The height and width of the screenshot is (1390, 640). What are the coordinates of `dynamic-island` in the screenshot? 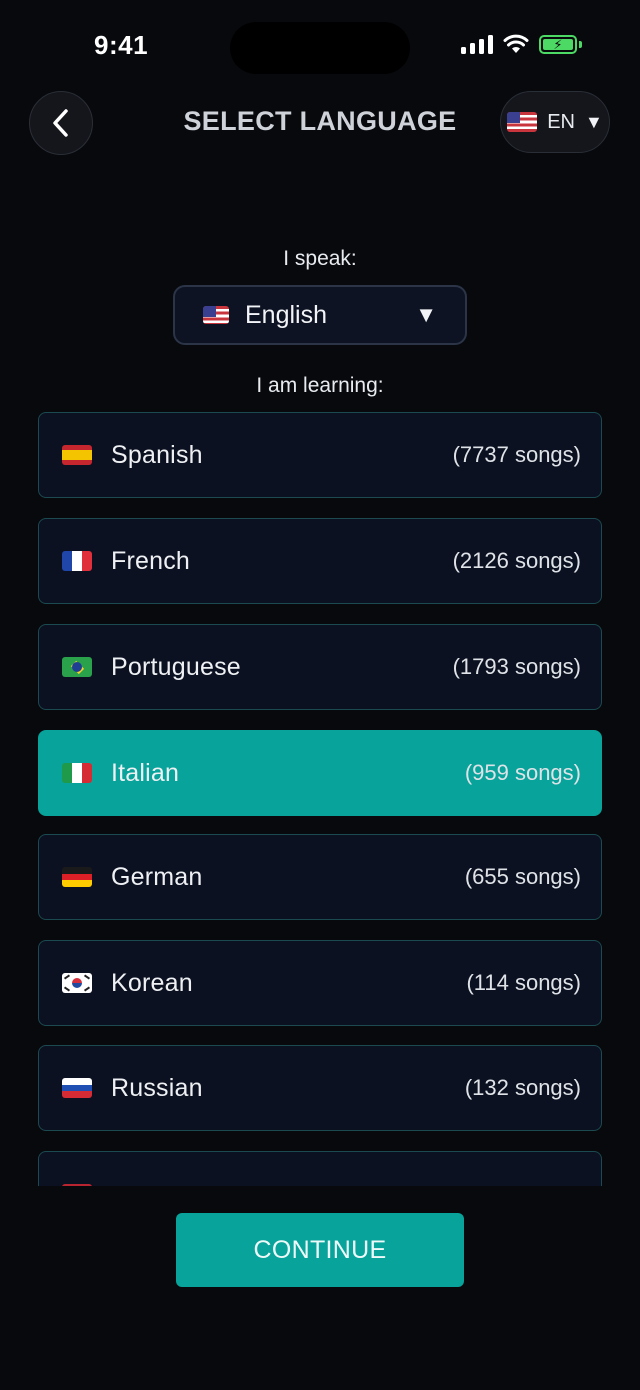 It's located at (320, 48).